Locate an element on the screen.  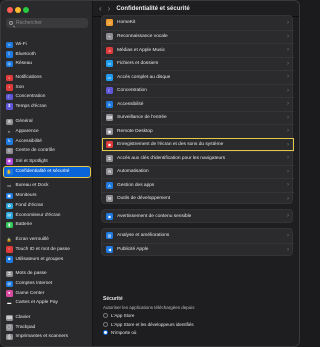
privacy-row-acces-complet-au-disque: ▭ Accès complet au disque › is located at coordinates (198, 77).